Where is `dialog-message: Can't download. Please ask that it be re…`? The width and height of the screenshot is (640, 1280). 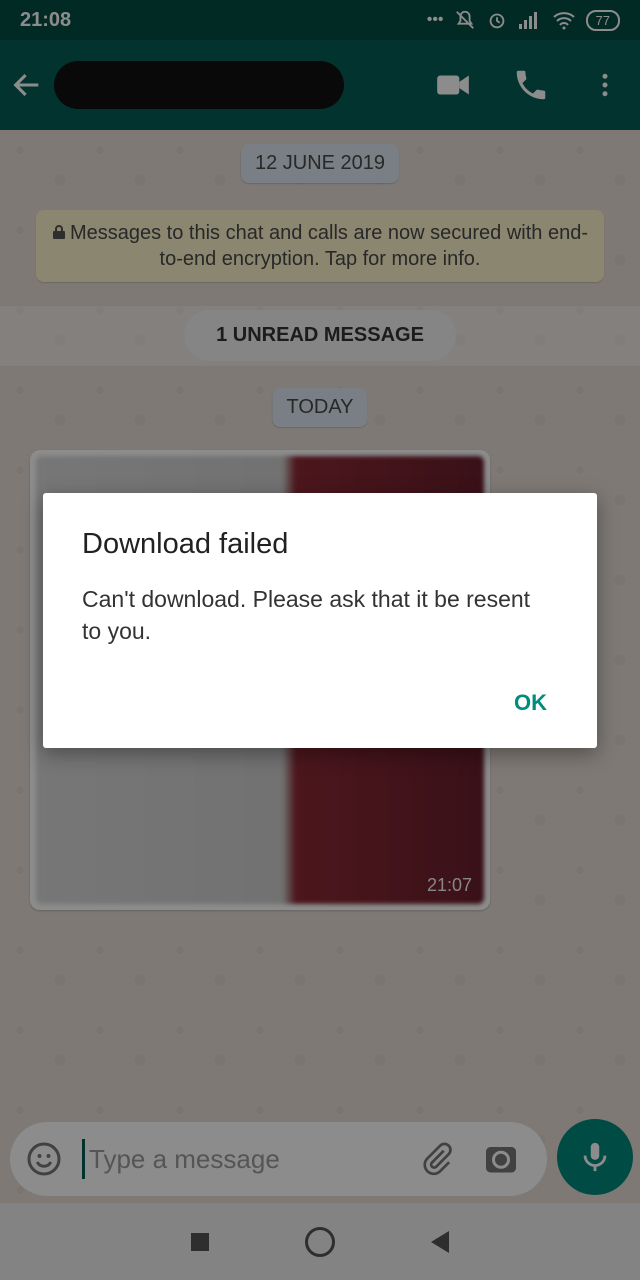
dialog-message: Can't download. Please ask that it be re… is located at coordinates (306, 615).